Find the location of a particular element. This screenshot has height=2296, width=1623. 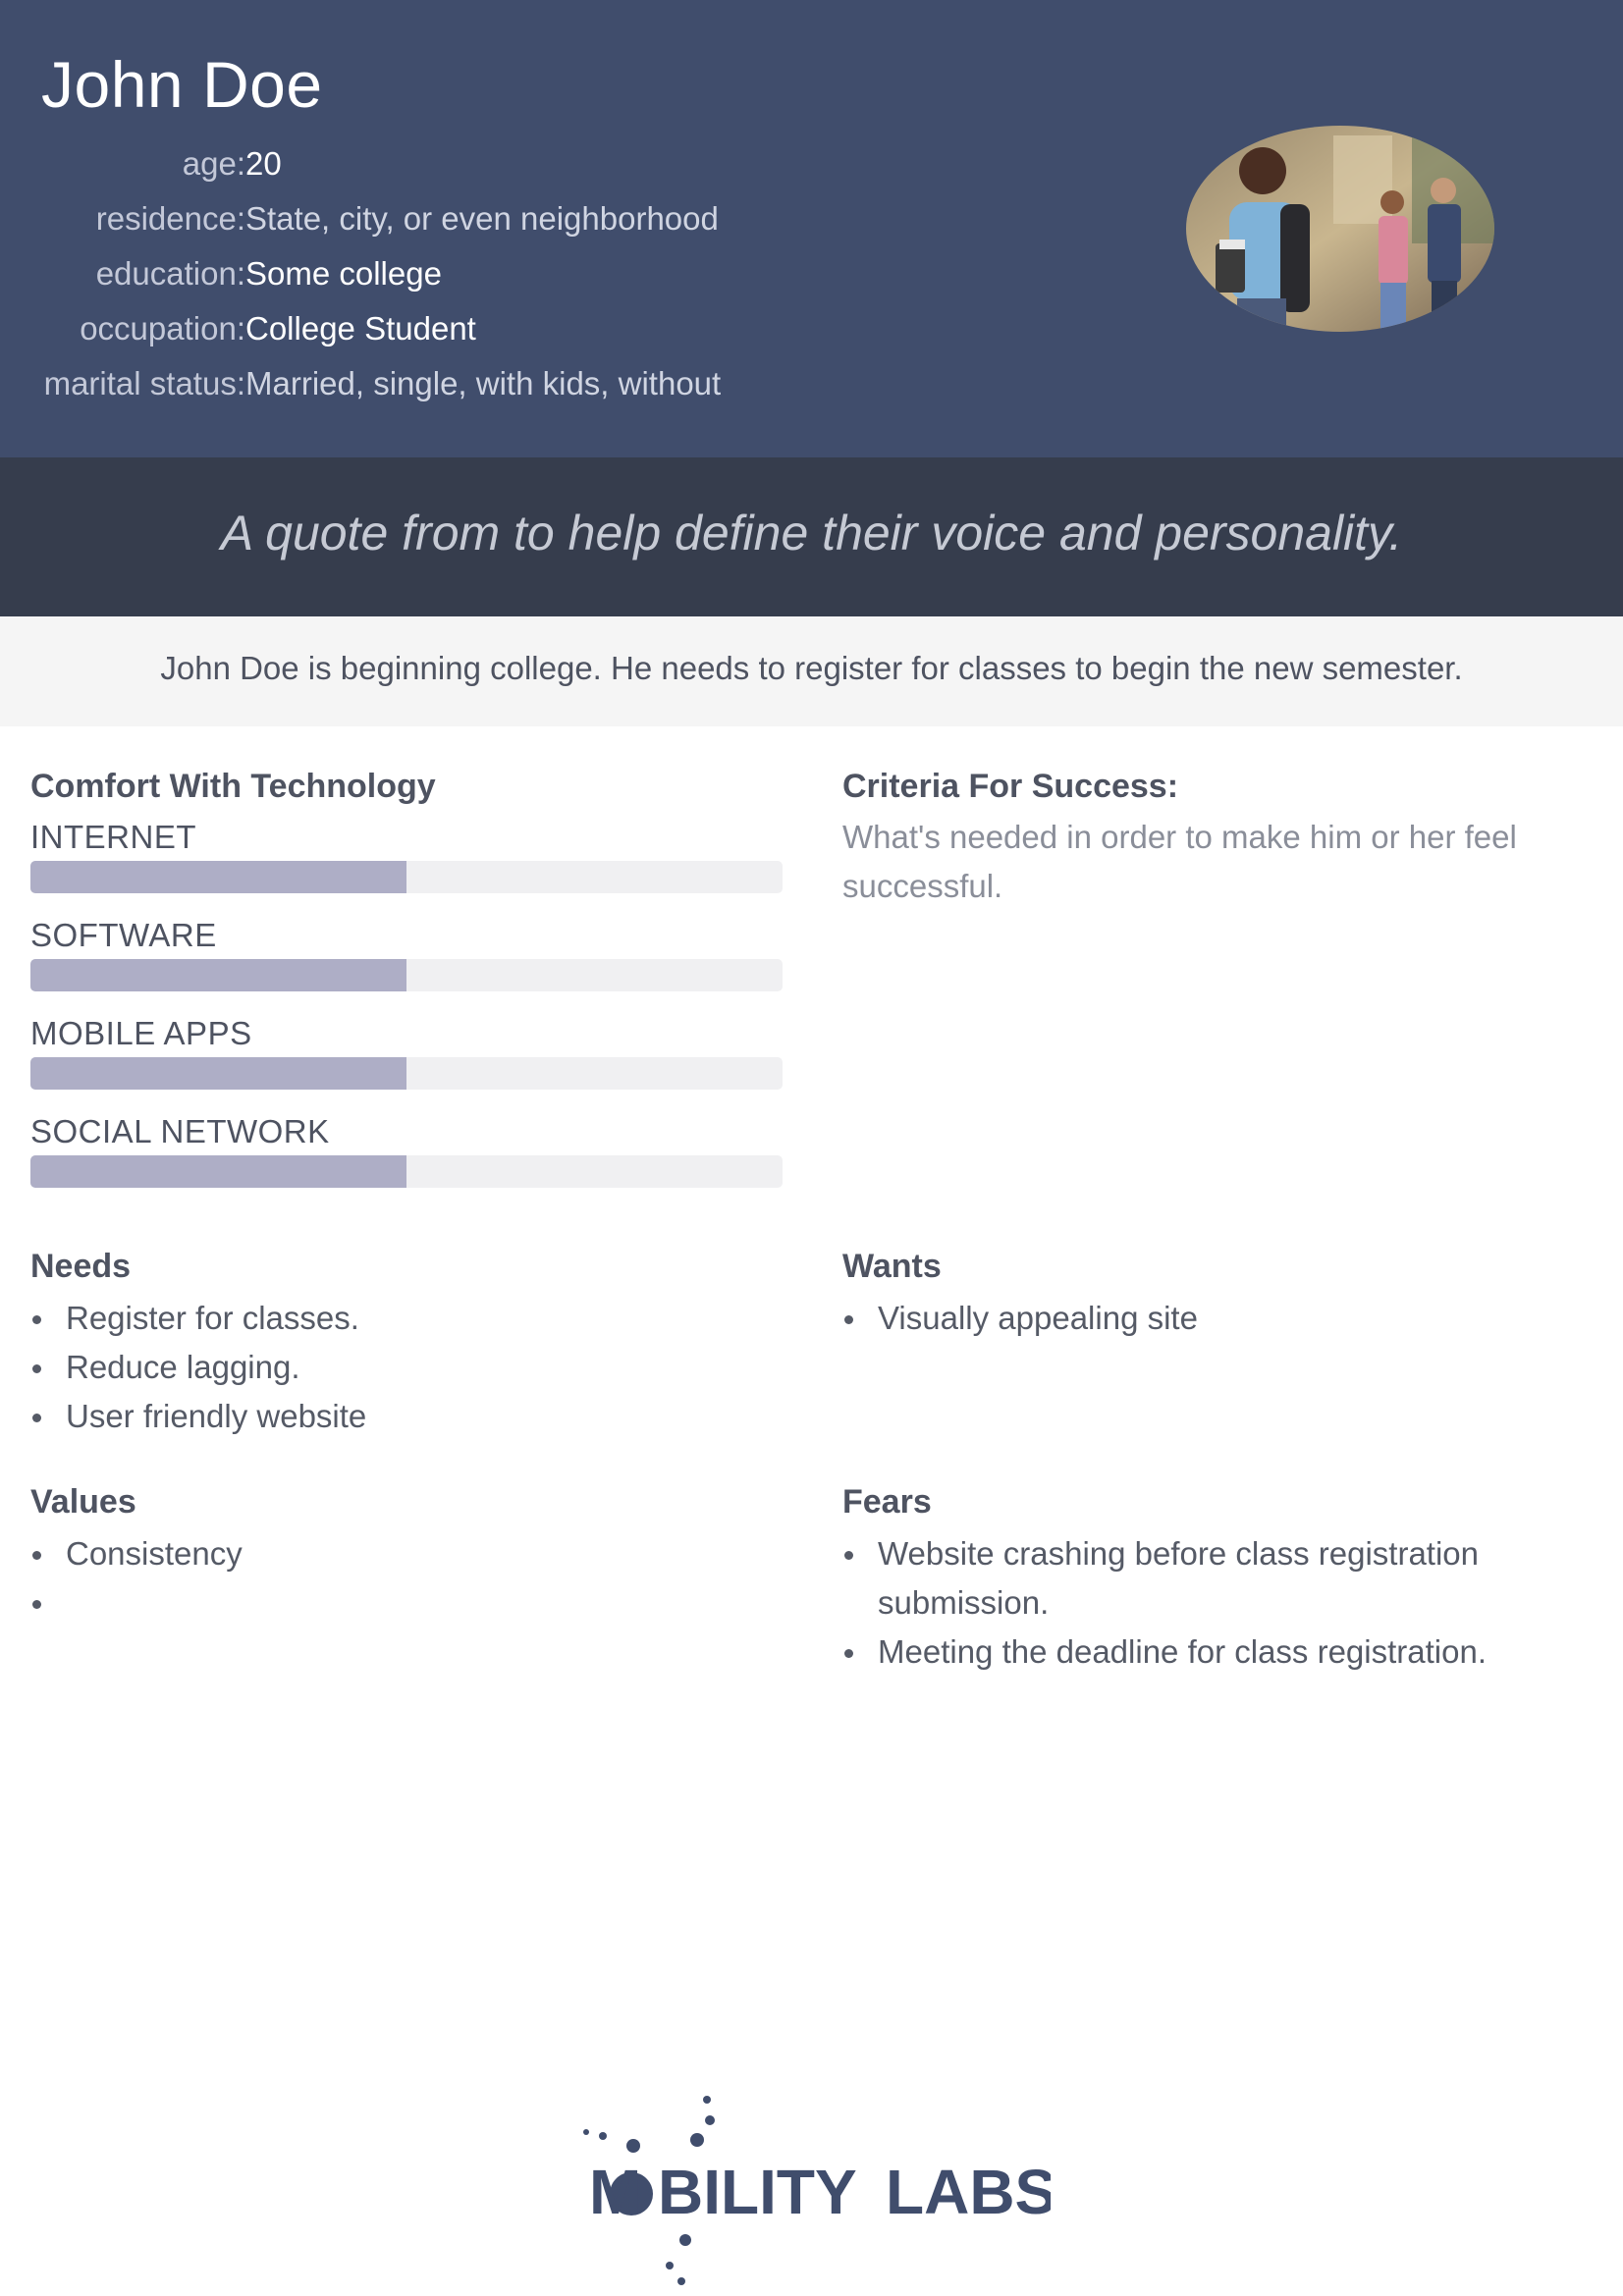

list-item: Visually appealing site is located at coordinates (1195, 1319).